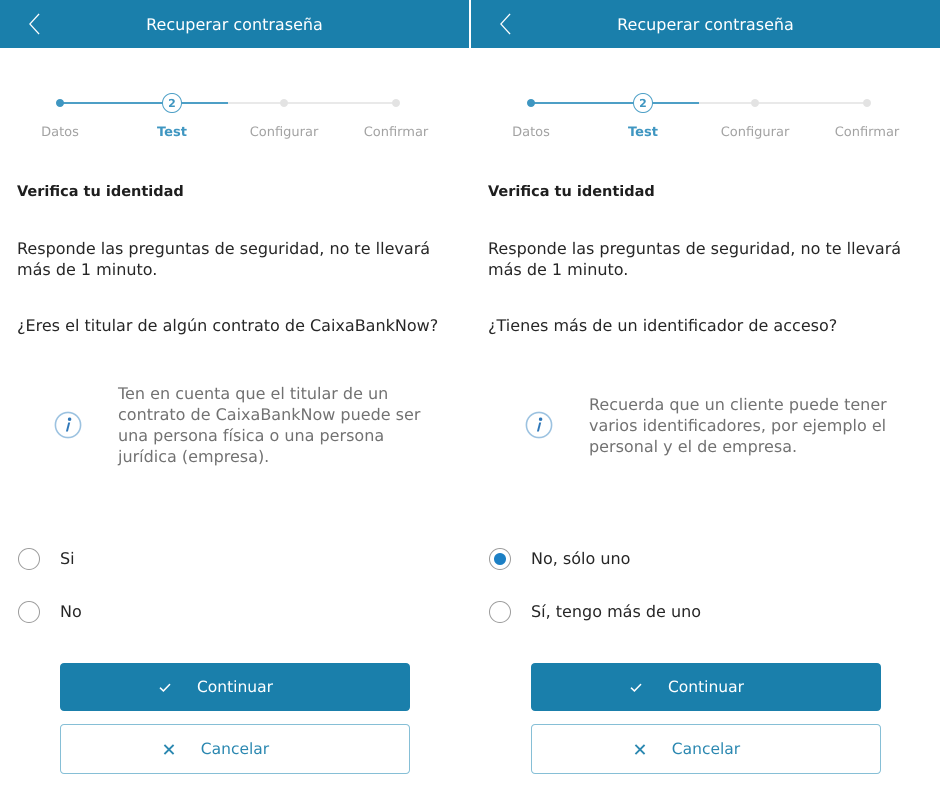  What do you see at coordinates (71, 611) in the screenshot?
I see `option-label: No` at bounding box center [71, 611].